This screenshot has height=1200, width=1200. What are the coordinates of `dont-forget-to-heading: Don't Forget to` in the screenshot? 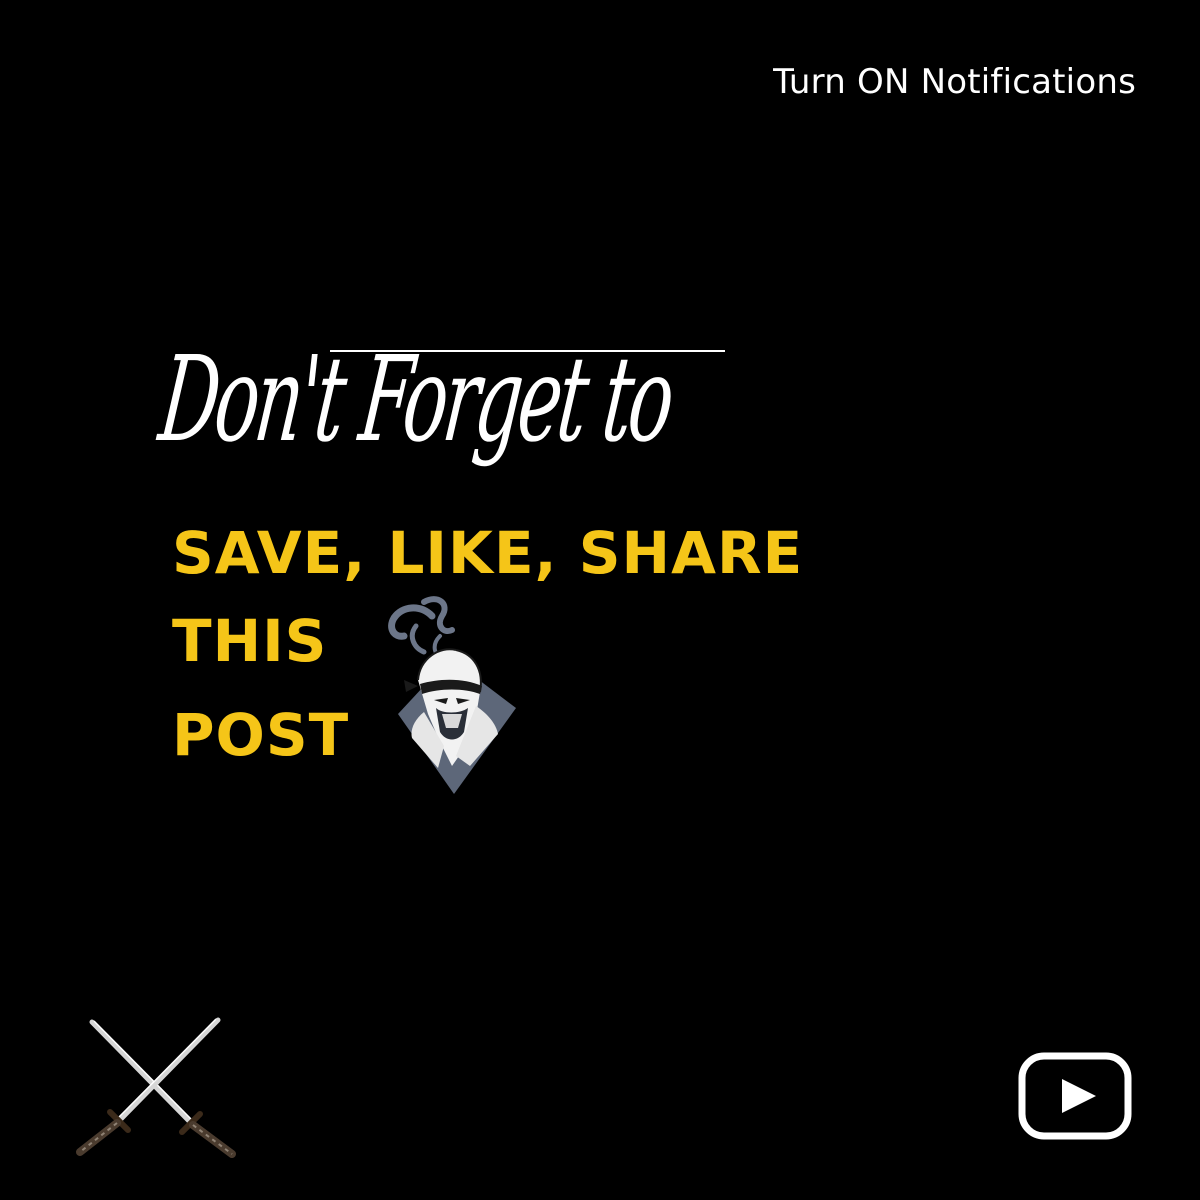 It's located at (415, 399).